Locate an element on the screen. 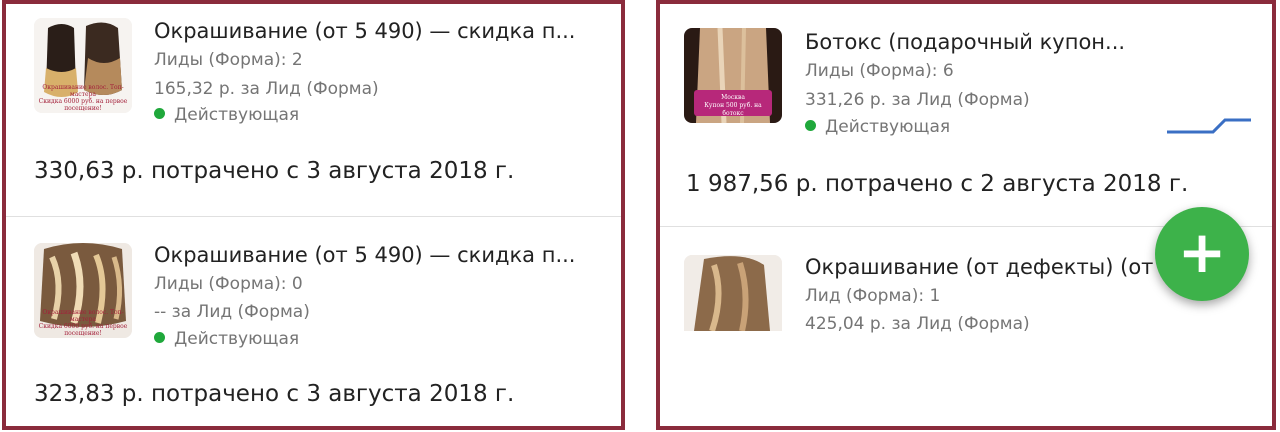  sparkline-chart is located at coordinates (1209, 126).